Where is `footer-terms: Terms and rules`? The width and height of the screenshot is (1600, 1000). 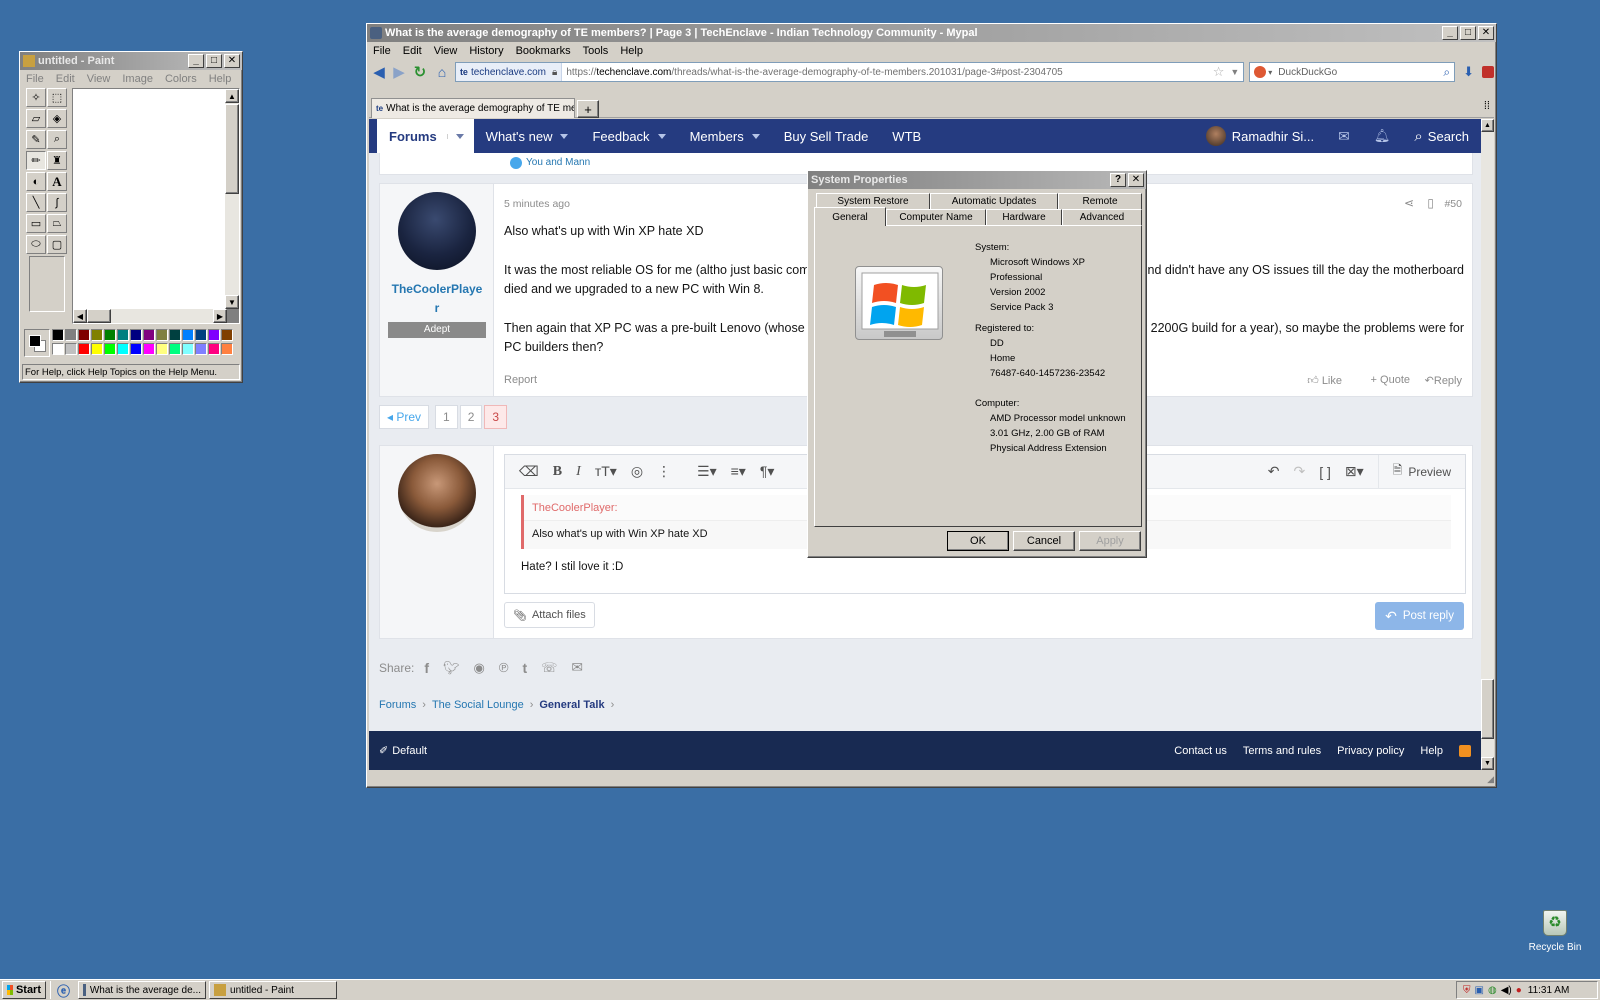 footer-terms: Terms and rules is located at coordinates (1282, 751).